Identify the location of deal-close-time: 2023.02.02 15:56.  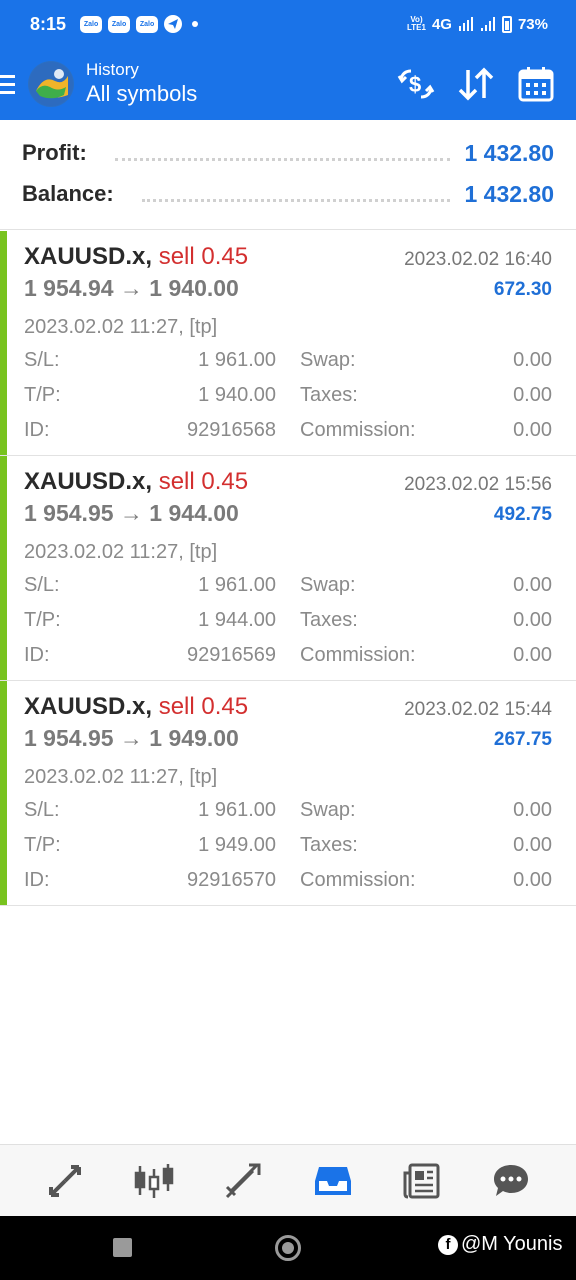
(478, 484).